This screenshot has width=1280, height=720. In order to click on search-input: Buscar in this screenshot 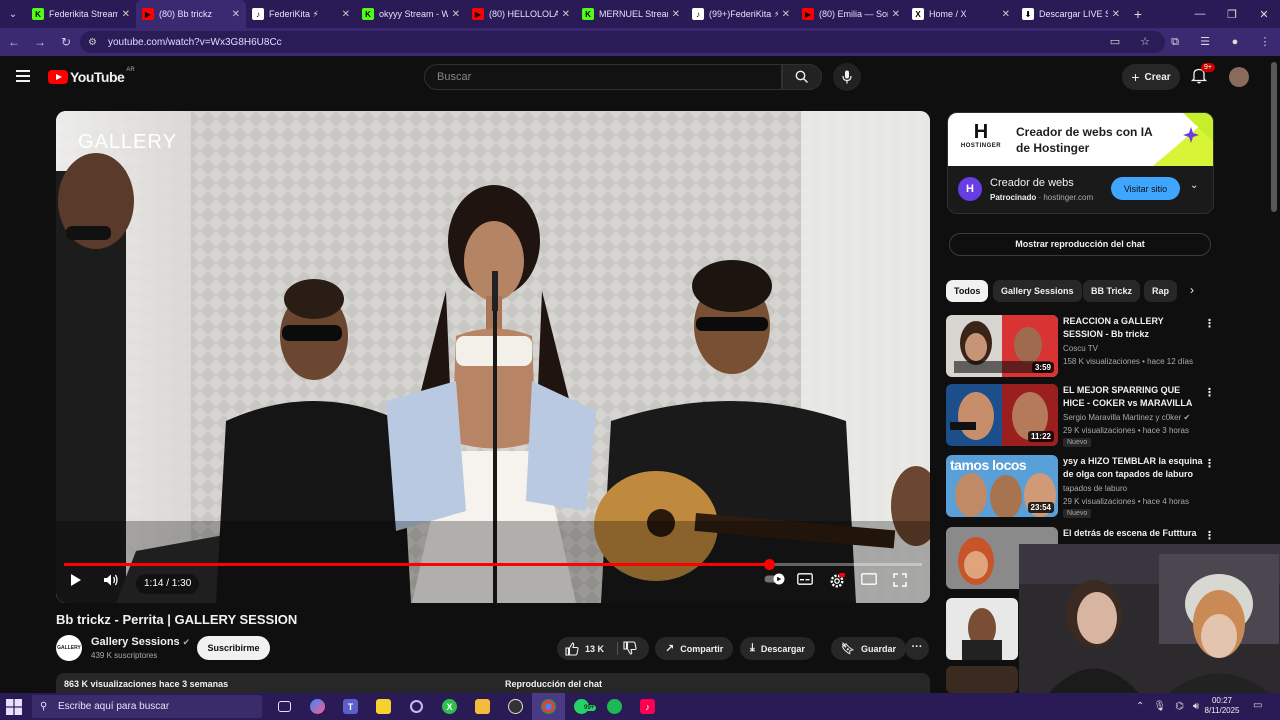, I will do `click(603, 77)`.